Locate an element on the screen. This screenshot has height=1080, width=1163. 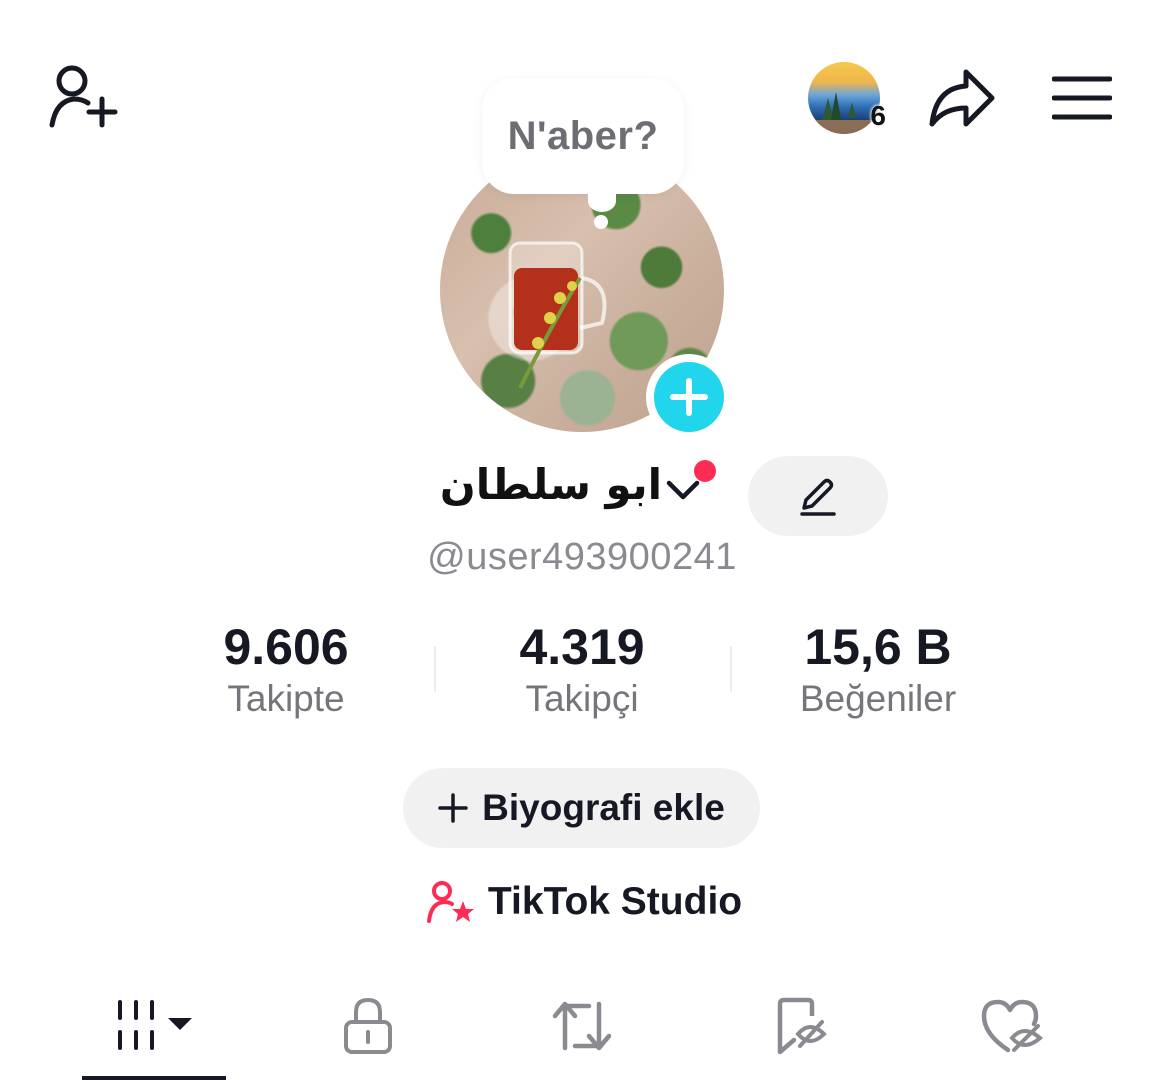
stat-label: Beğeniler is located at coordinates (878, 698).